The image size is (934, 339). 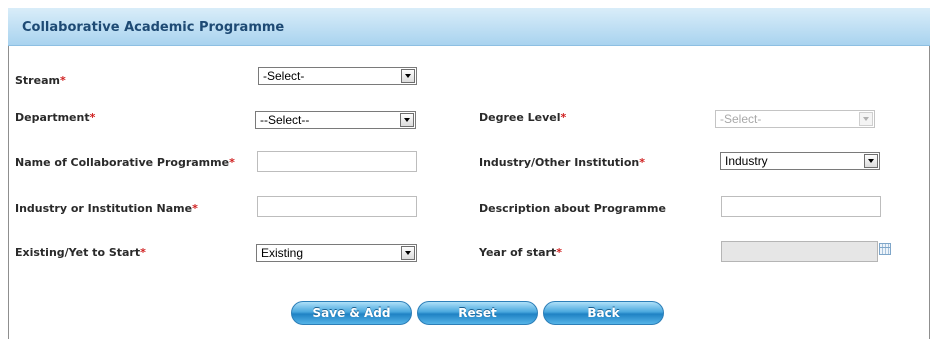 I want to click on programme-name-label: Name of Collaborative Programme*, so click(x=125, y=162).